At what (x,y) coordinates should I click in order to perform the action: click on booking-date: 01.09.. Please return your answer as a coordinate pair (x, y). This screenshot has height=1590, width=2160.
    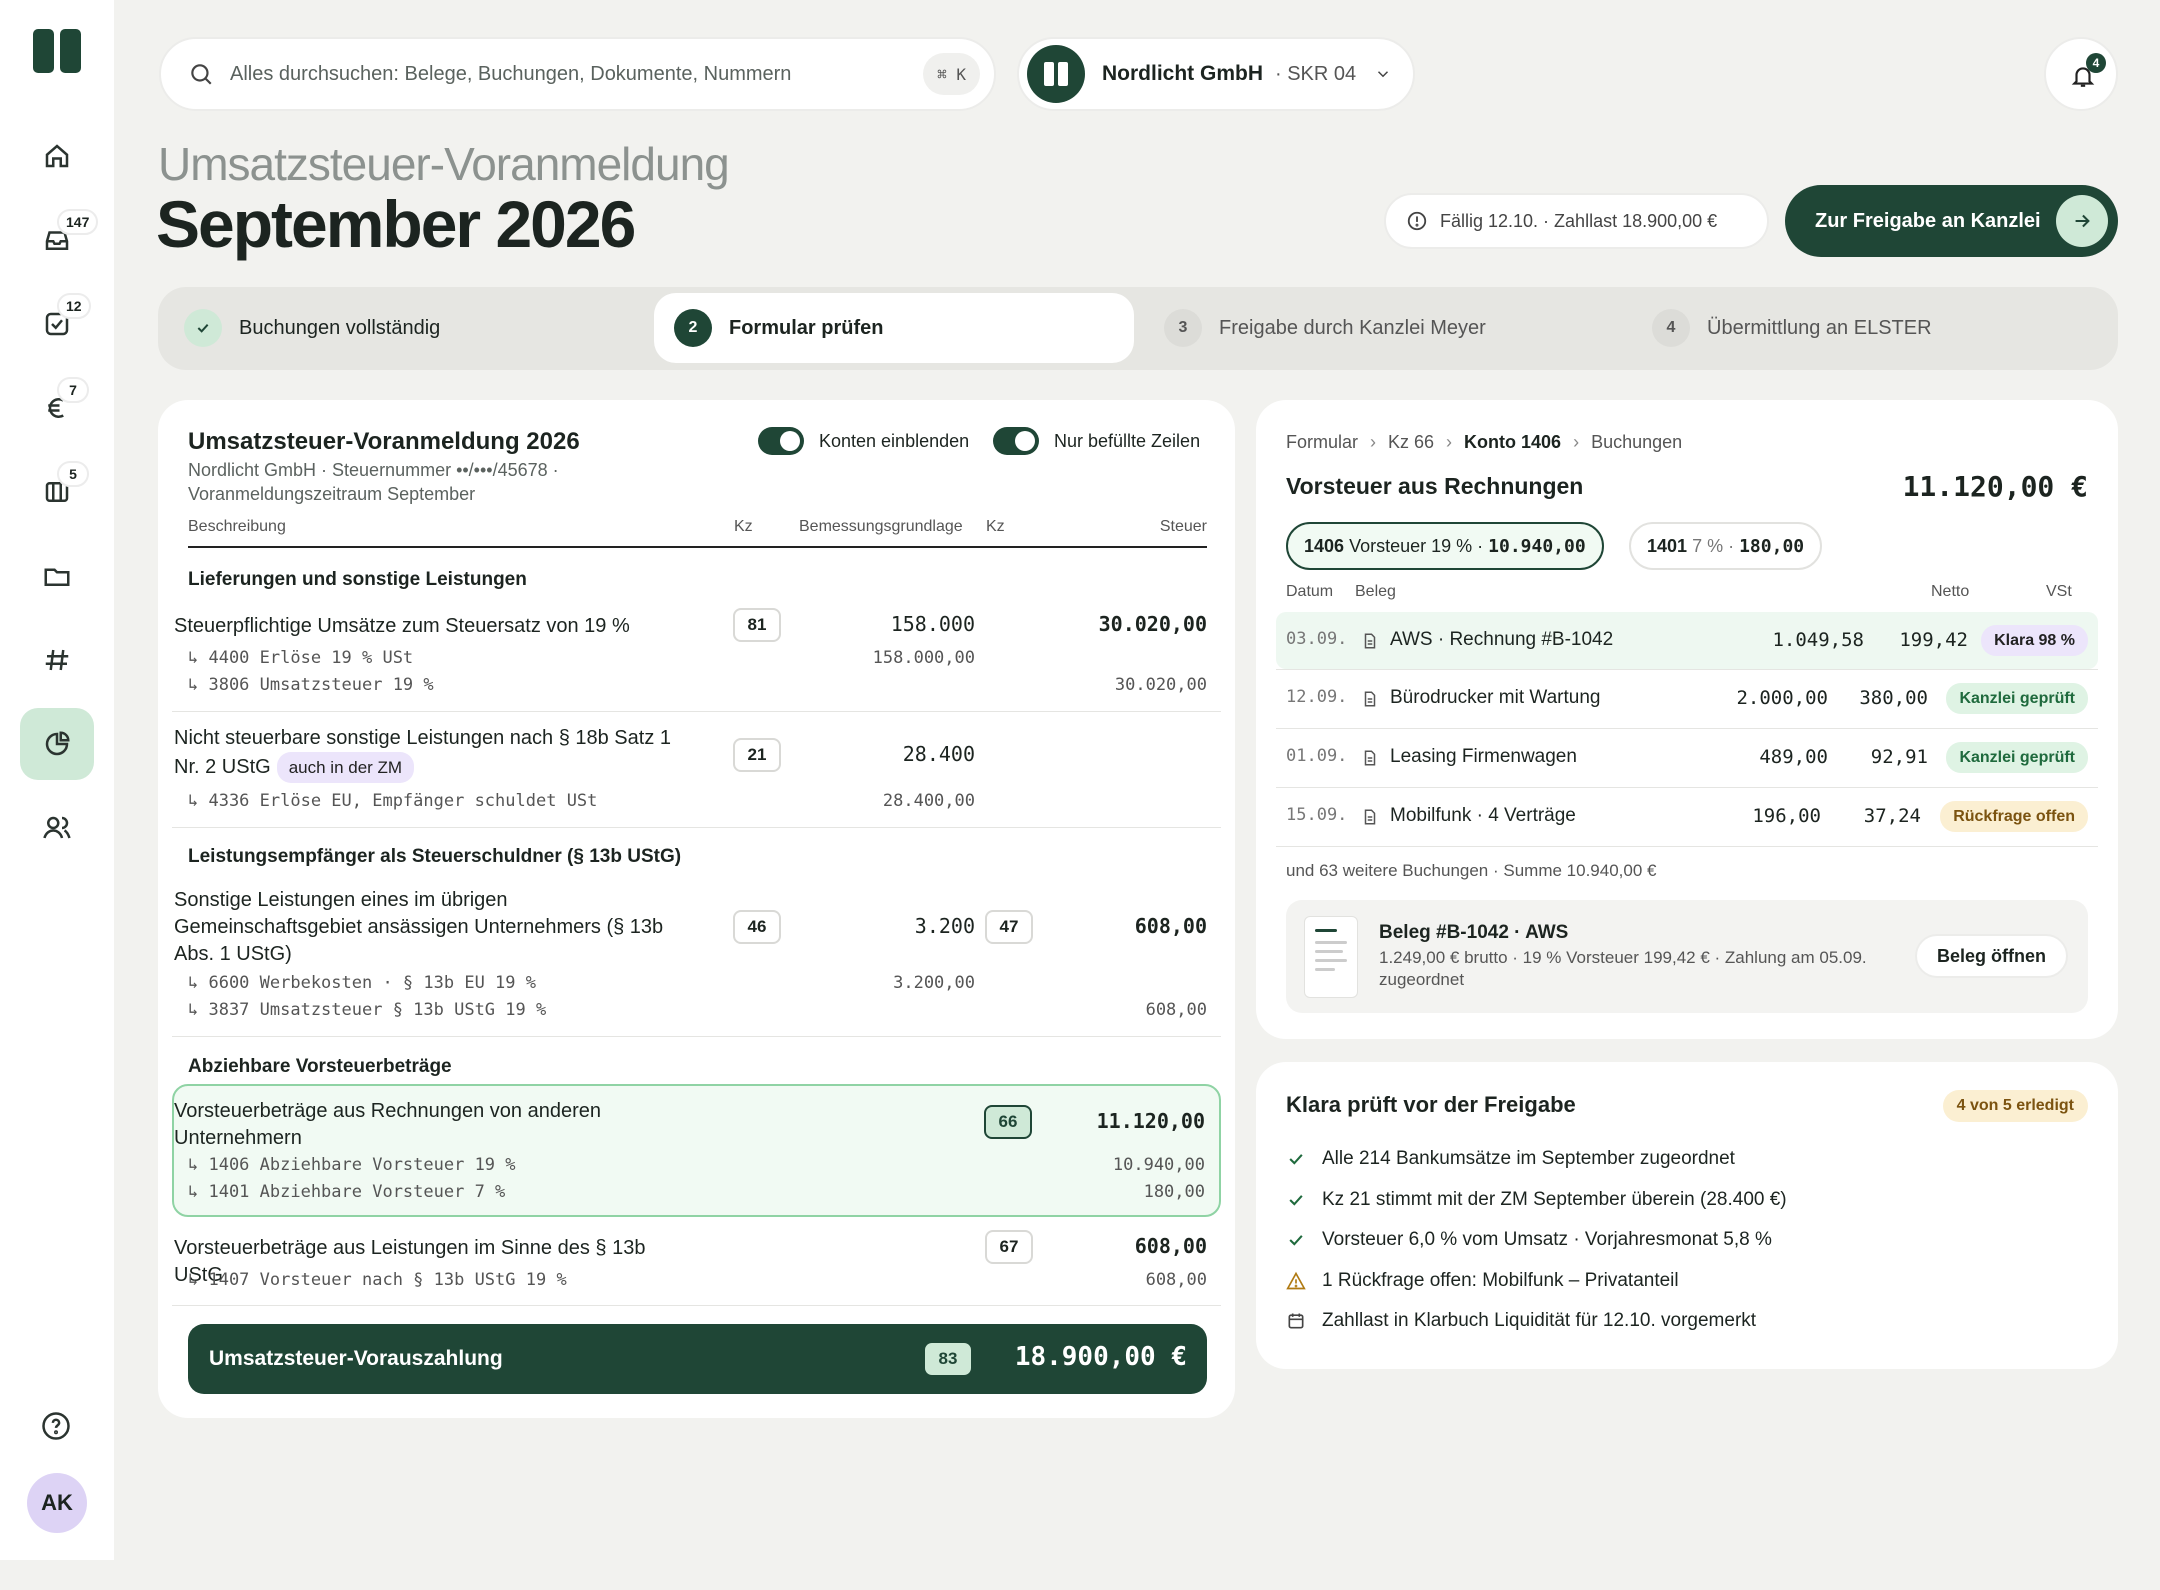
    Looking at the image, I should click on (1317, 756).